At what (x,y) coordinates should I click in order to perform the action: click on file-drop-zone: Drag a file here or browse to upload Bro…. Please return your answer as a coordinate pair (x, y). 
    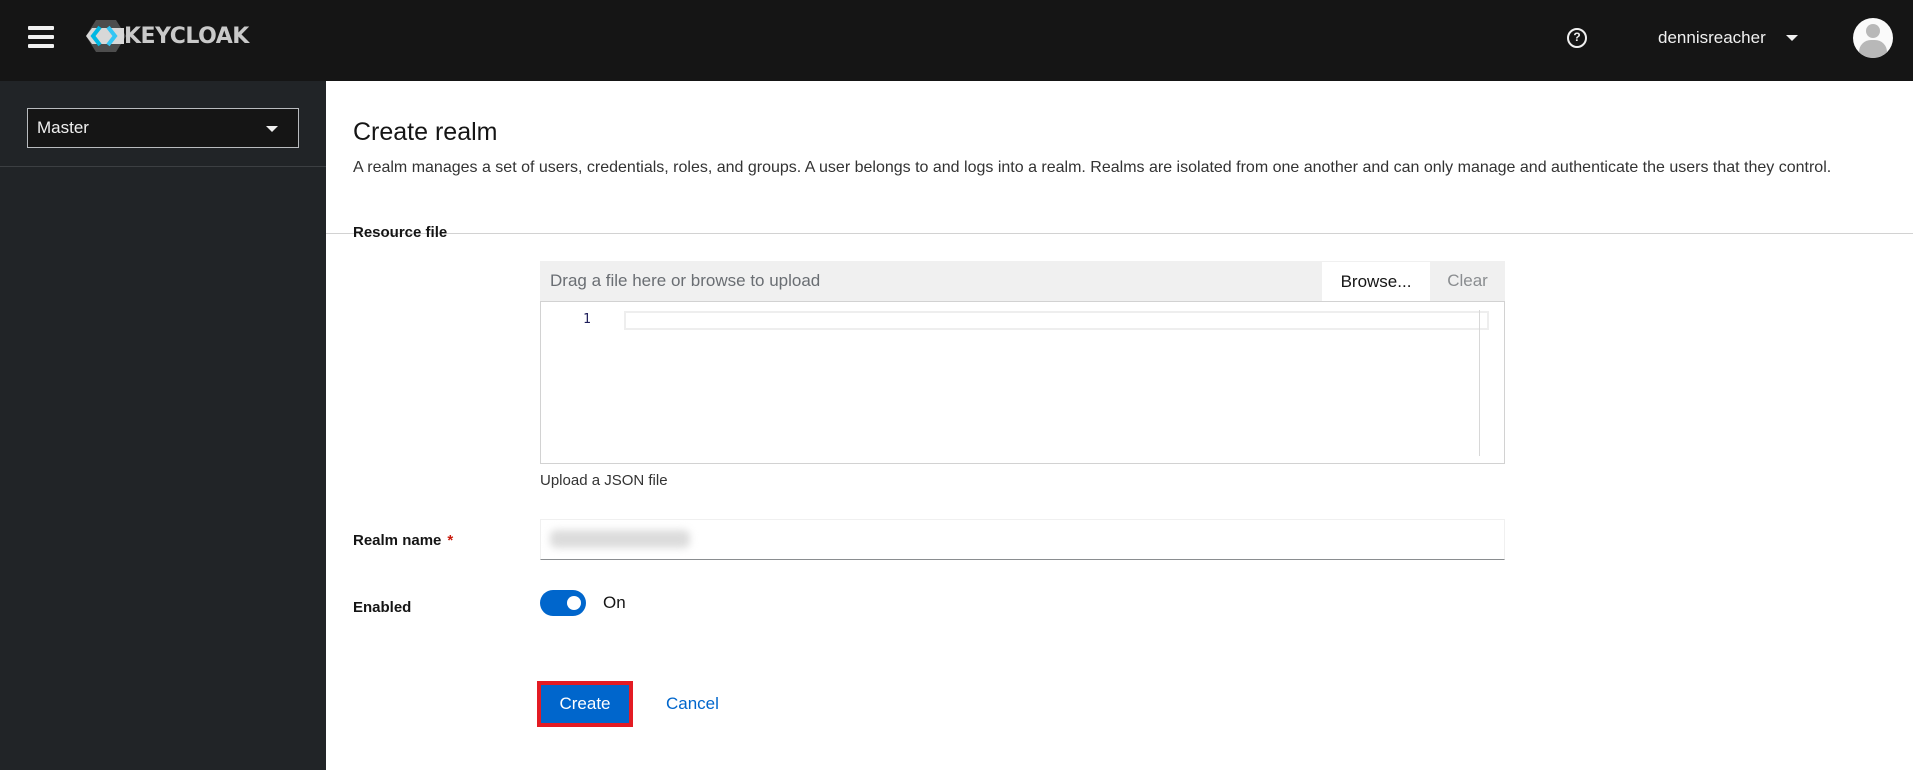
    Looking at the image, I should click on (1022, 281).